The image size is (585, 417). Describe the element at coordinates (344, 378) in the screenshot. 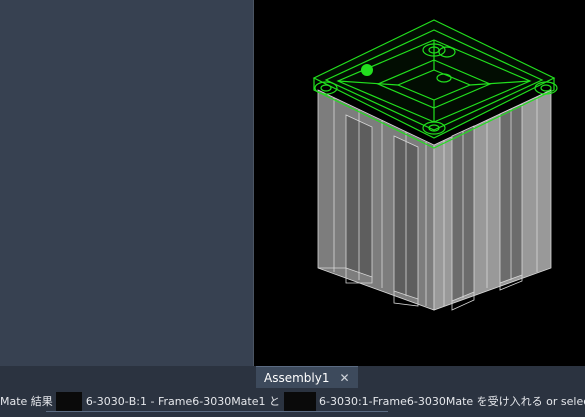

I see `close-icon: ✕` at that location.